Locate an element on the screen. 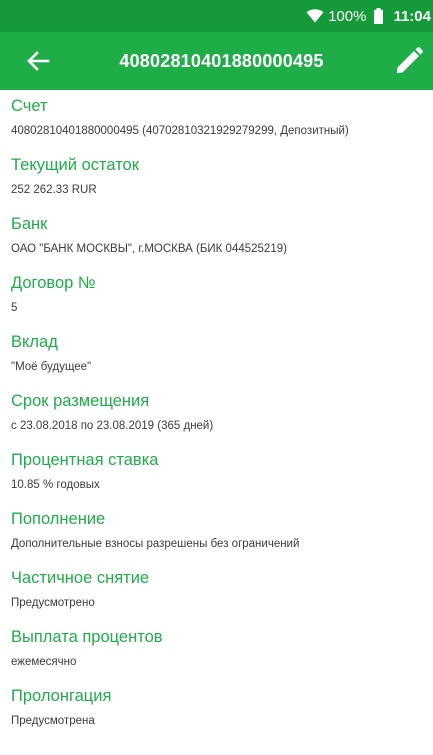 The width and height of the screenshot is (433, 755). pencil-icon is located at coordinates (409, 61).